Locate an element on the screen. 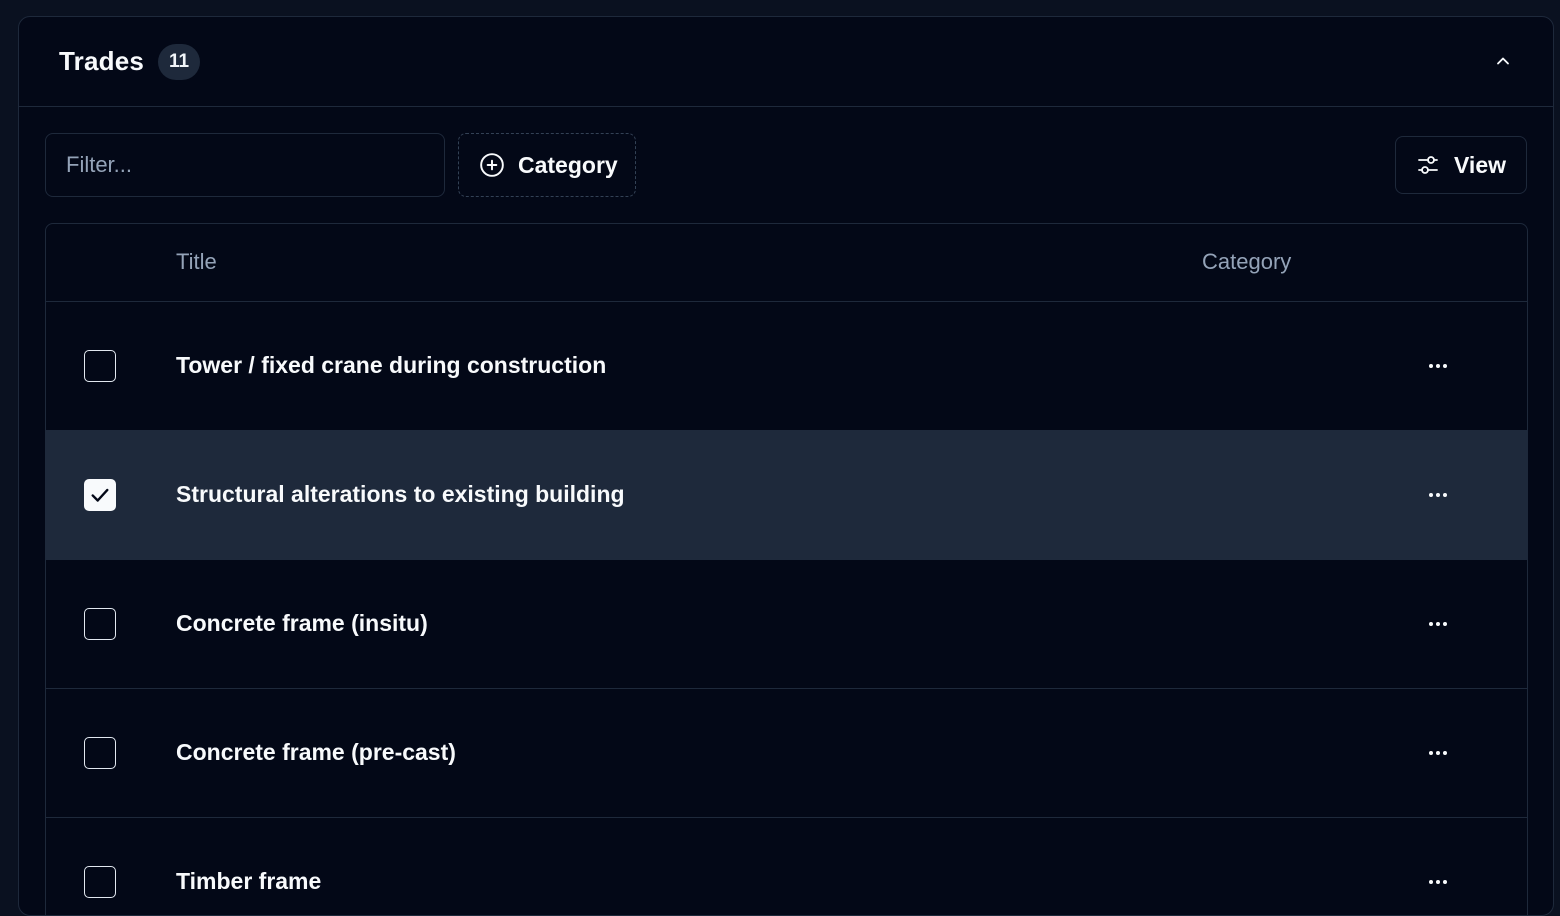 Image resolution: width=1560 pixels, height=916 pixels. chevron-up-icon is located at coordinates (1503, 61).